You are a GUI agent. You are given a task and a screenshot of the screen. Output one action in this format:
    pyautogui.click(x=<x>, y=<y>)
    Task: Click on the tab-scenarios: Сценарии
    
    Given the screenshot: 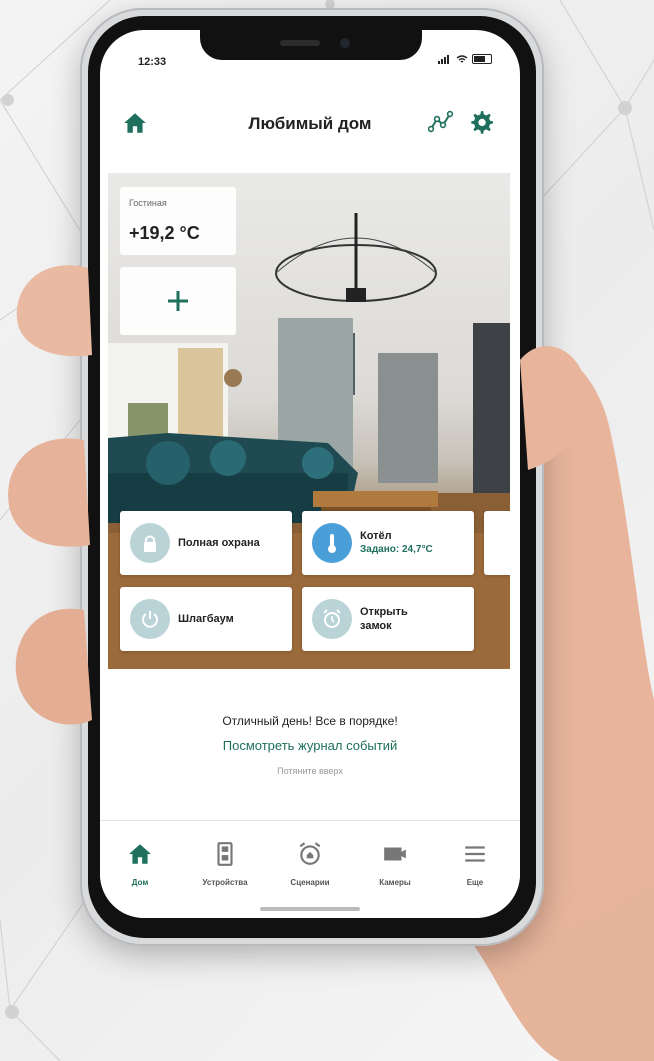 What is the action you would take?
    pyautogui.click(x=310, y=864)
    